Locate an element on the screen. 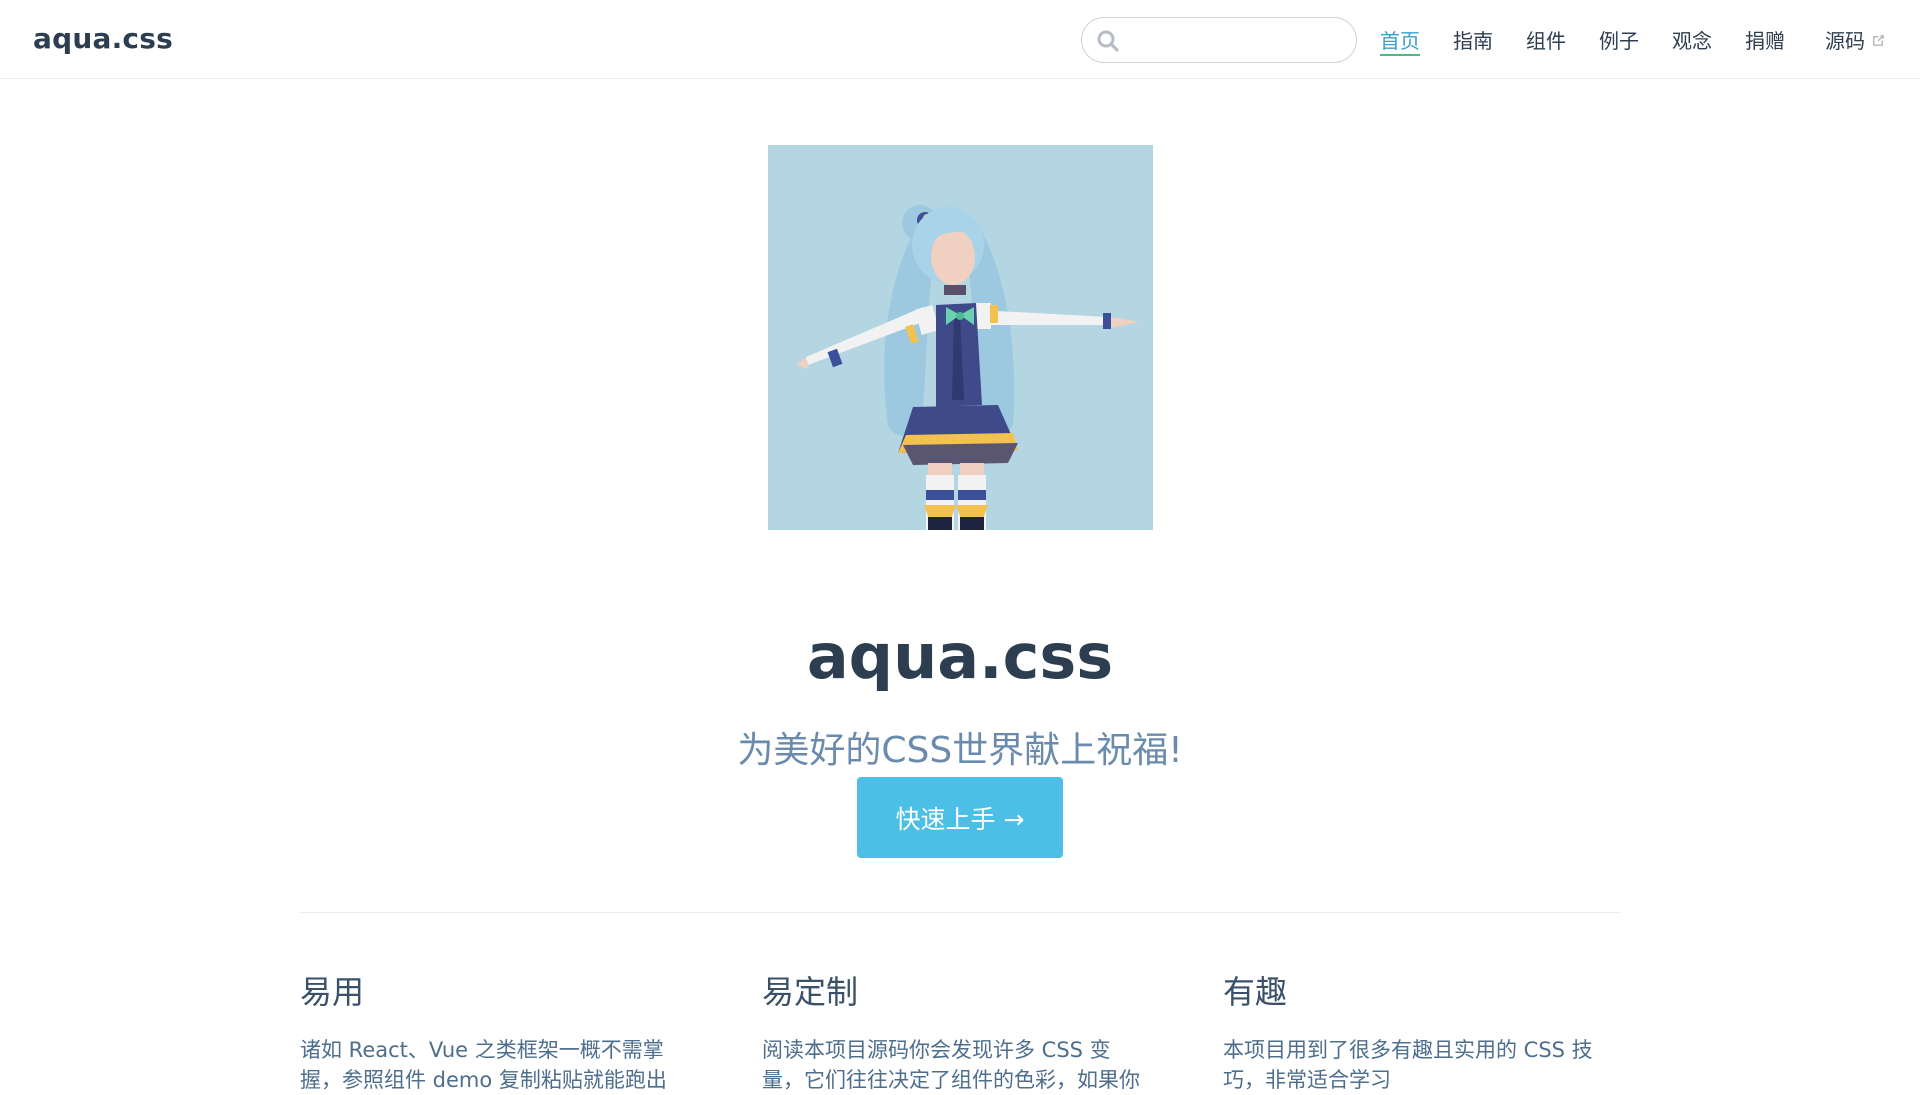 The width and height of the screenshot is (1920, 1095). aqua-illustration is located at coordinates (968, 367).